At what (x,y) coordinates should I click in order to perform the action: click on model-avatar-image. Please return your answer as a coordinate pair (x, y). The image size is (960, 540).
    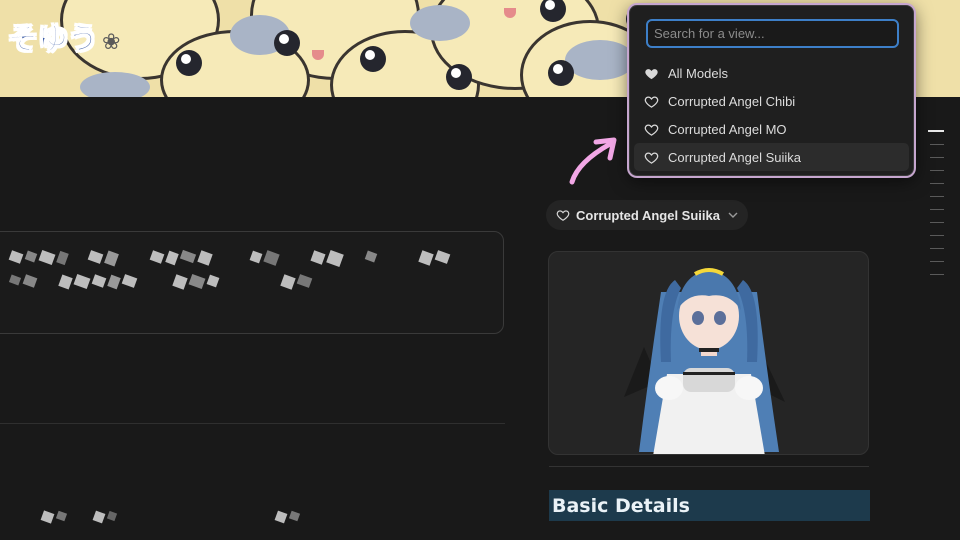
    Looking at the image, I should click on (704, 361).